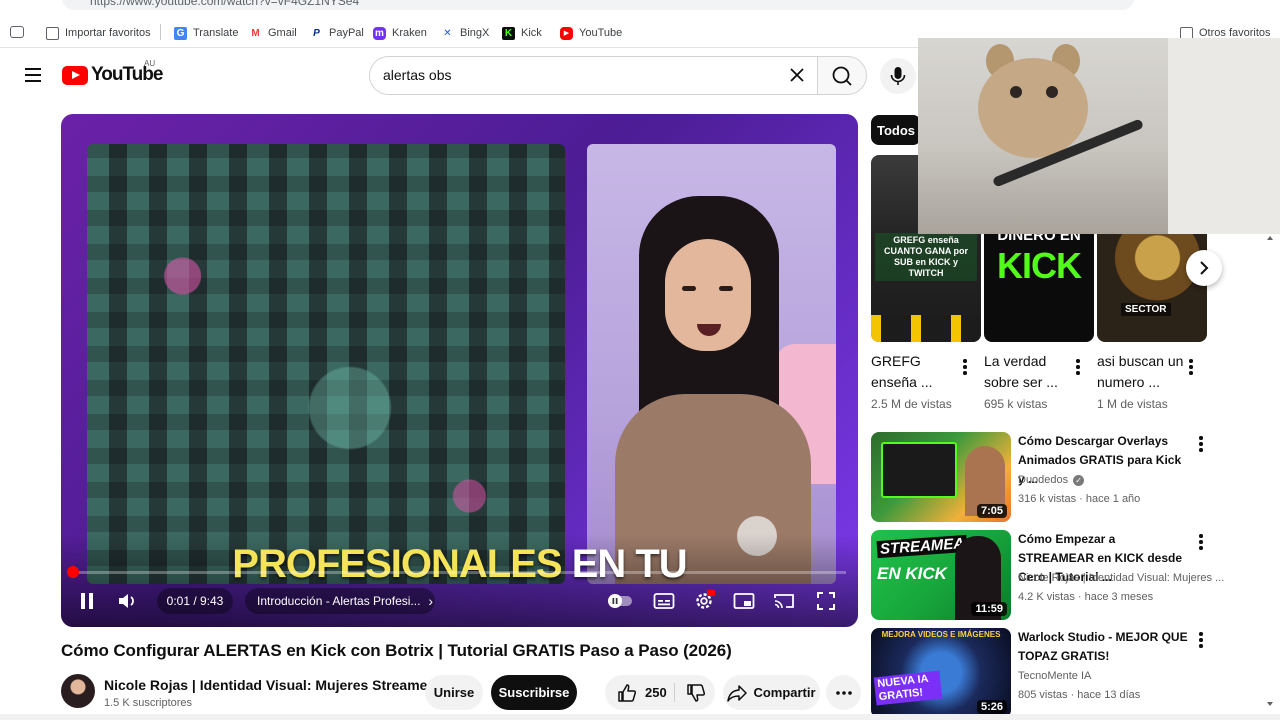 The height and width of the screenshot is (720, 1280). What do you see at coordinates (1086, 597) in the screenshot?
I see `recommended-meta: 4.2 K vistas · hace 3 meses` at bounding box center [1086, 597].